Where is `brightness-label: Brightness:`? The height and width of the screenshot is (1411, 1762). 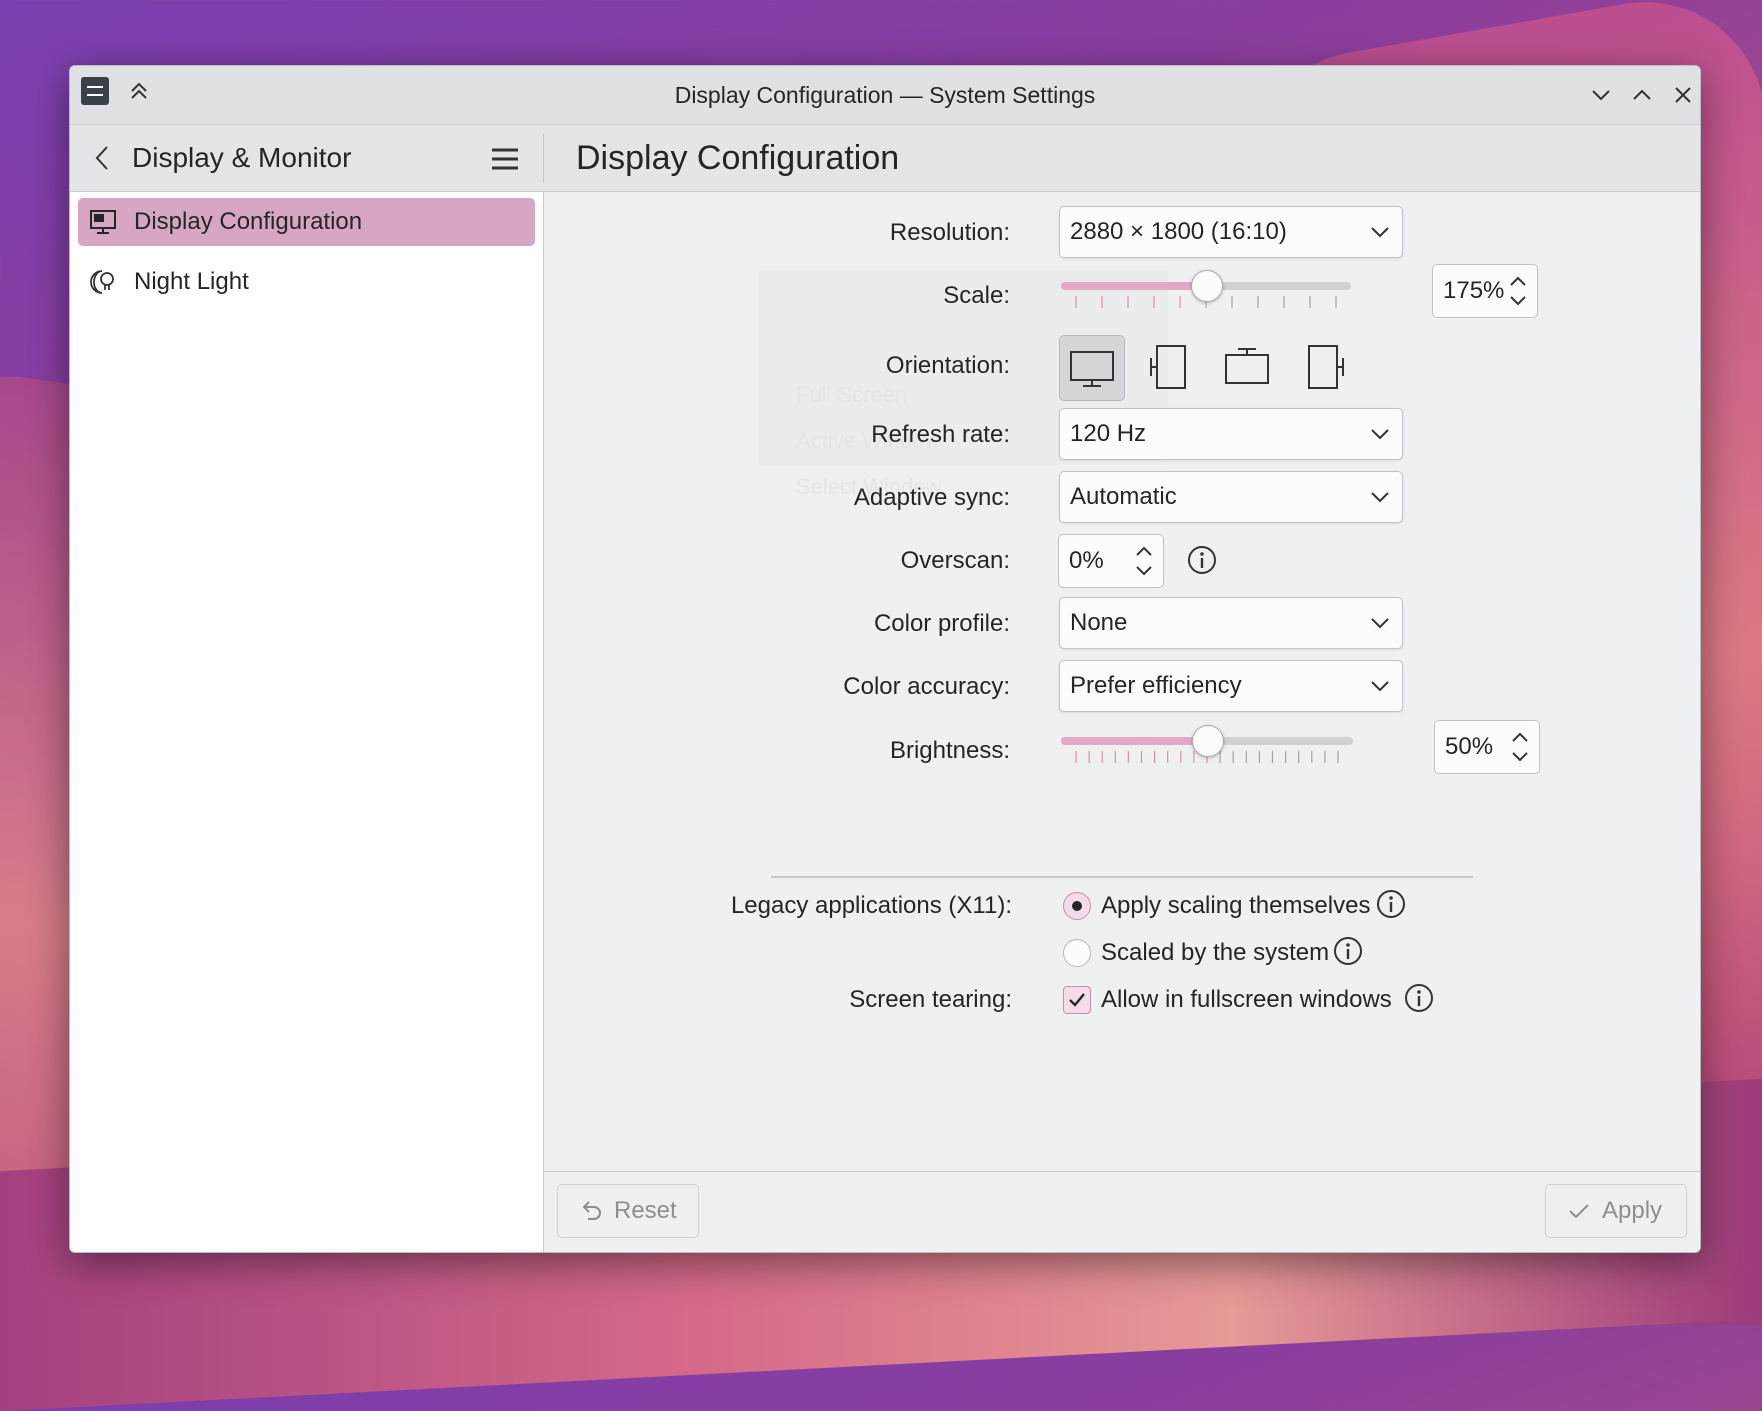 brightness-label: Brightness: is located at coordinates (949, 750).